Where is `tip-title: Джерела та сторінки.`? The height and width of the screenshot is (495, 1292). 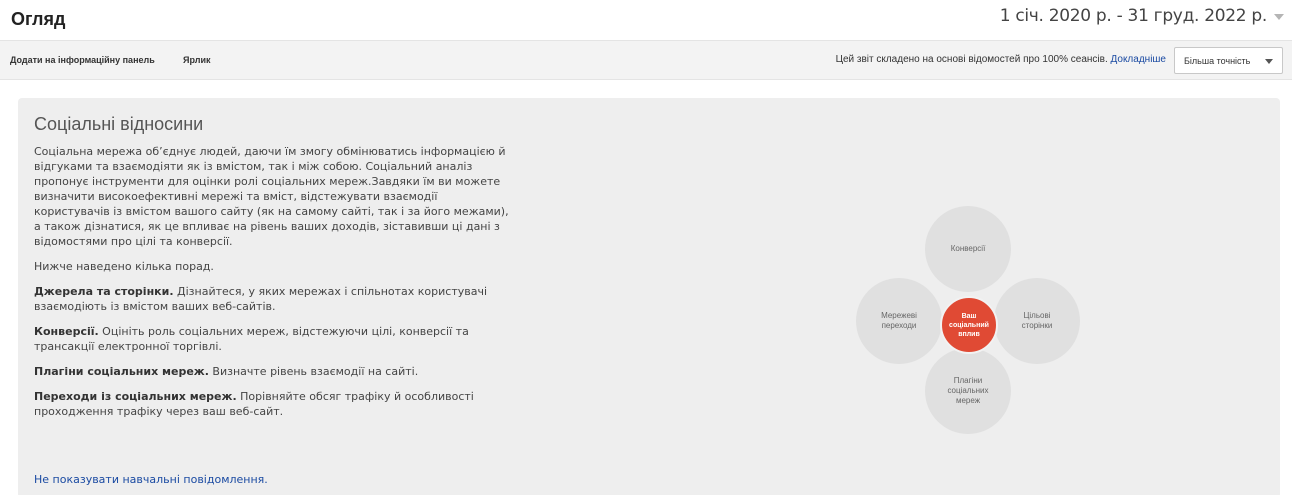 tip-title: Джерела та сторінки. is located at coordinates (104, 291).